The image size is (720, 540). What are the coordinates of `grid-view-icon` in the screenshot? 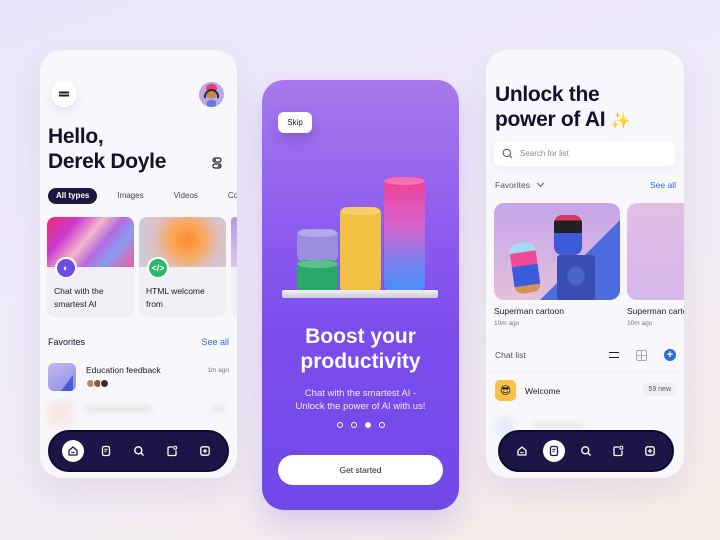 It's located at (641, 355).